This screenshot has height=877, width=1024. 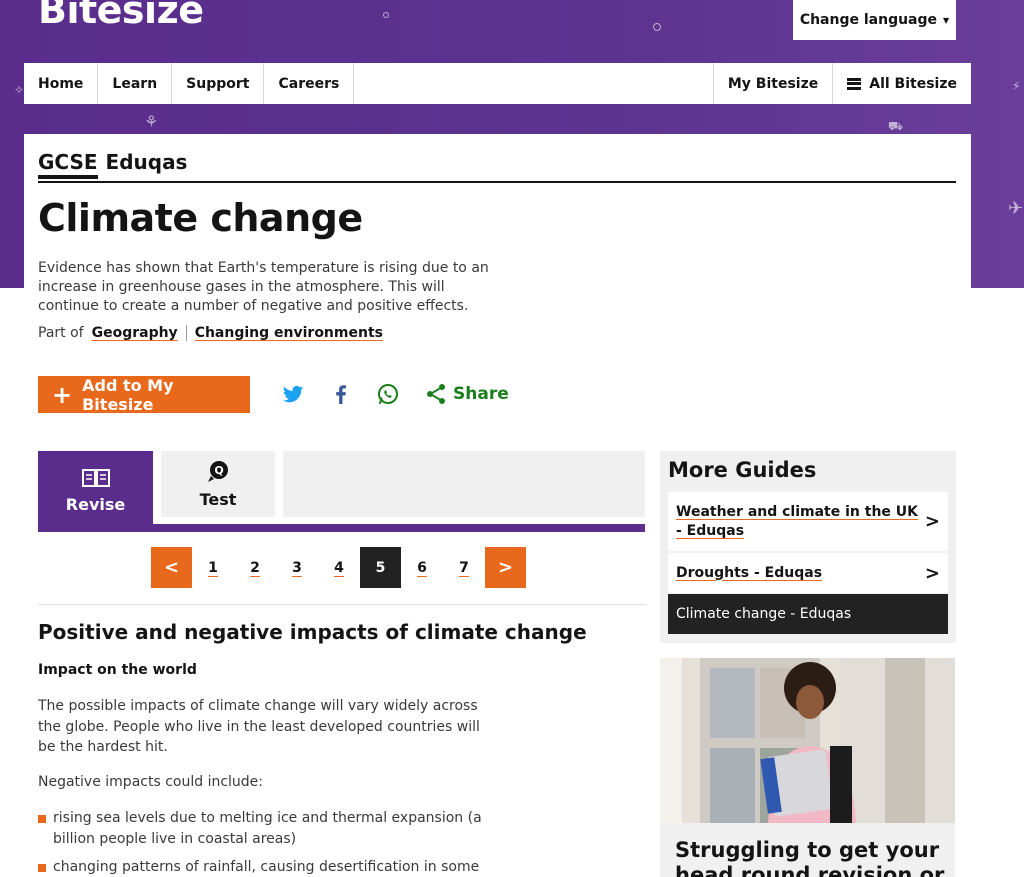 I want to click on tab-bar-underline, so click(x=341, y=528).